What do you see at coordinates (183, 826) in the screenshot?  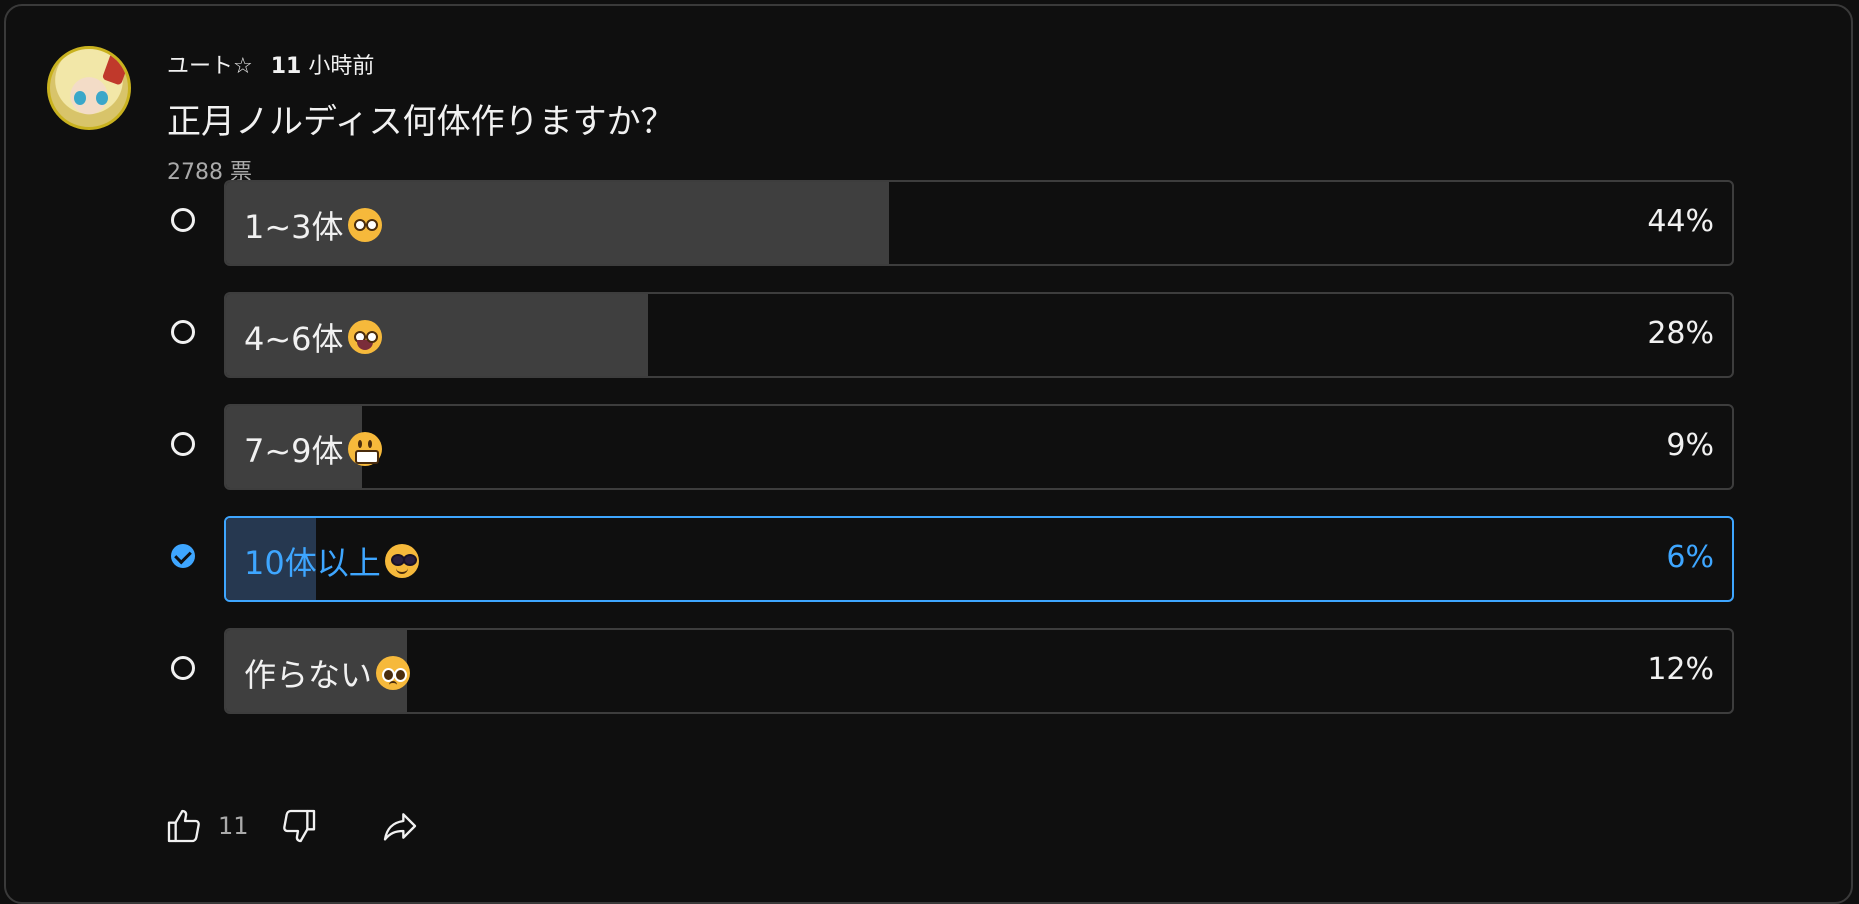 I see `thumbs-up-icon` at bounding box center [183, 826].